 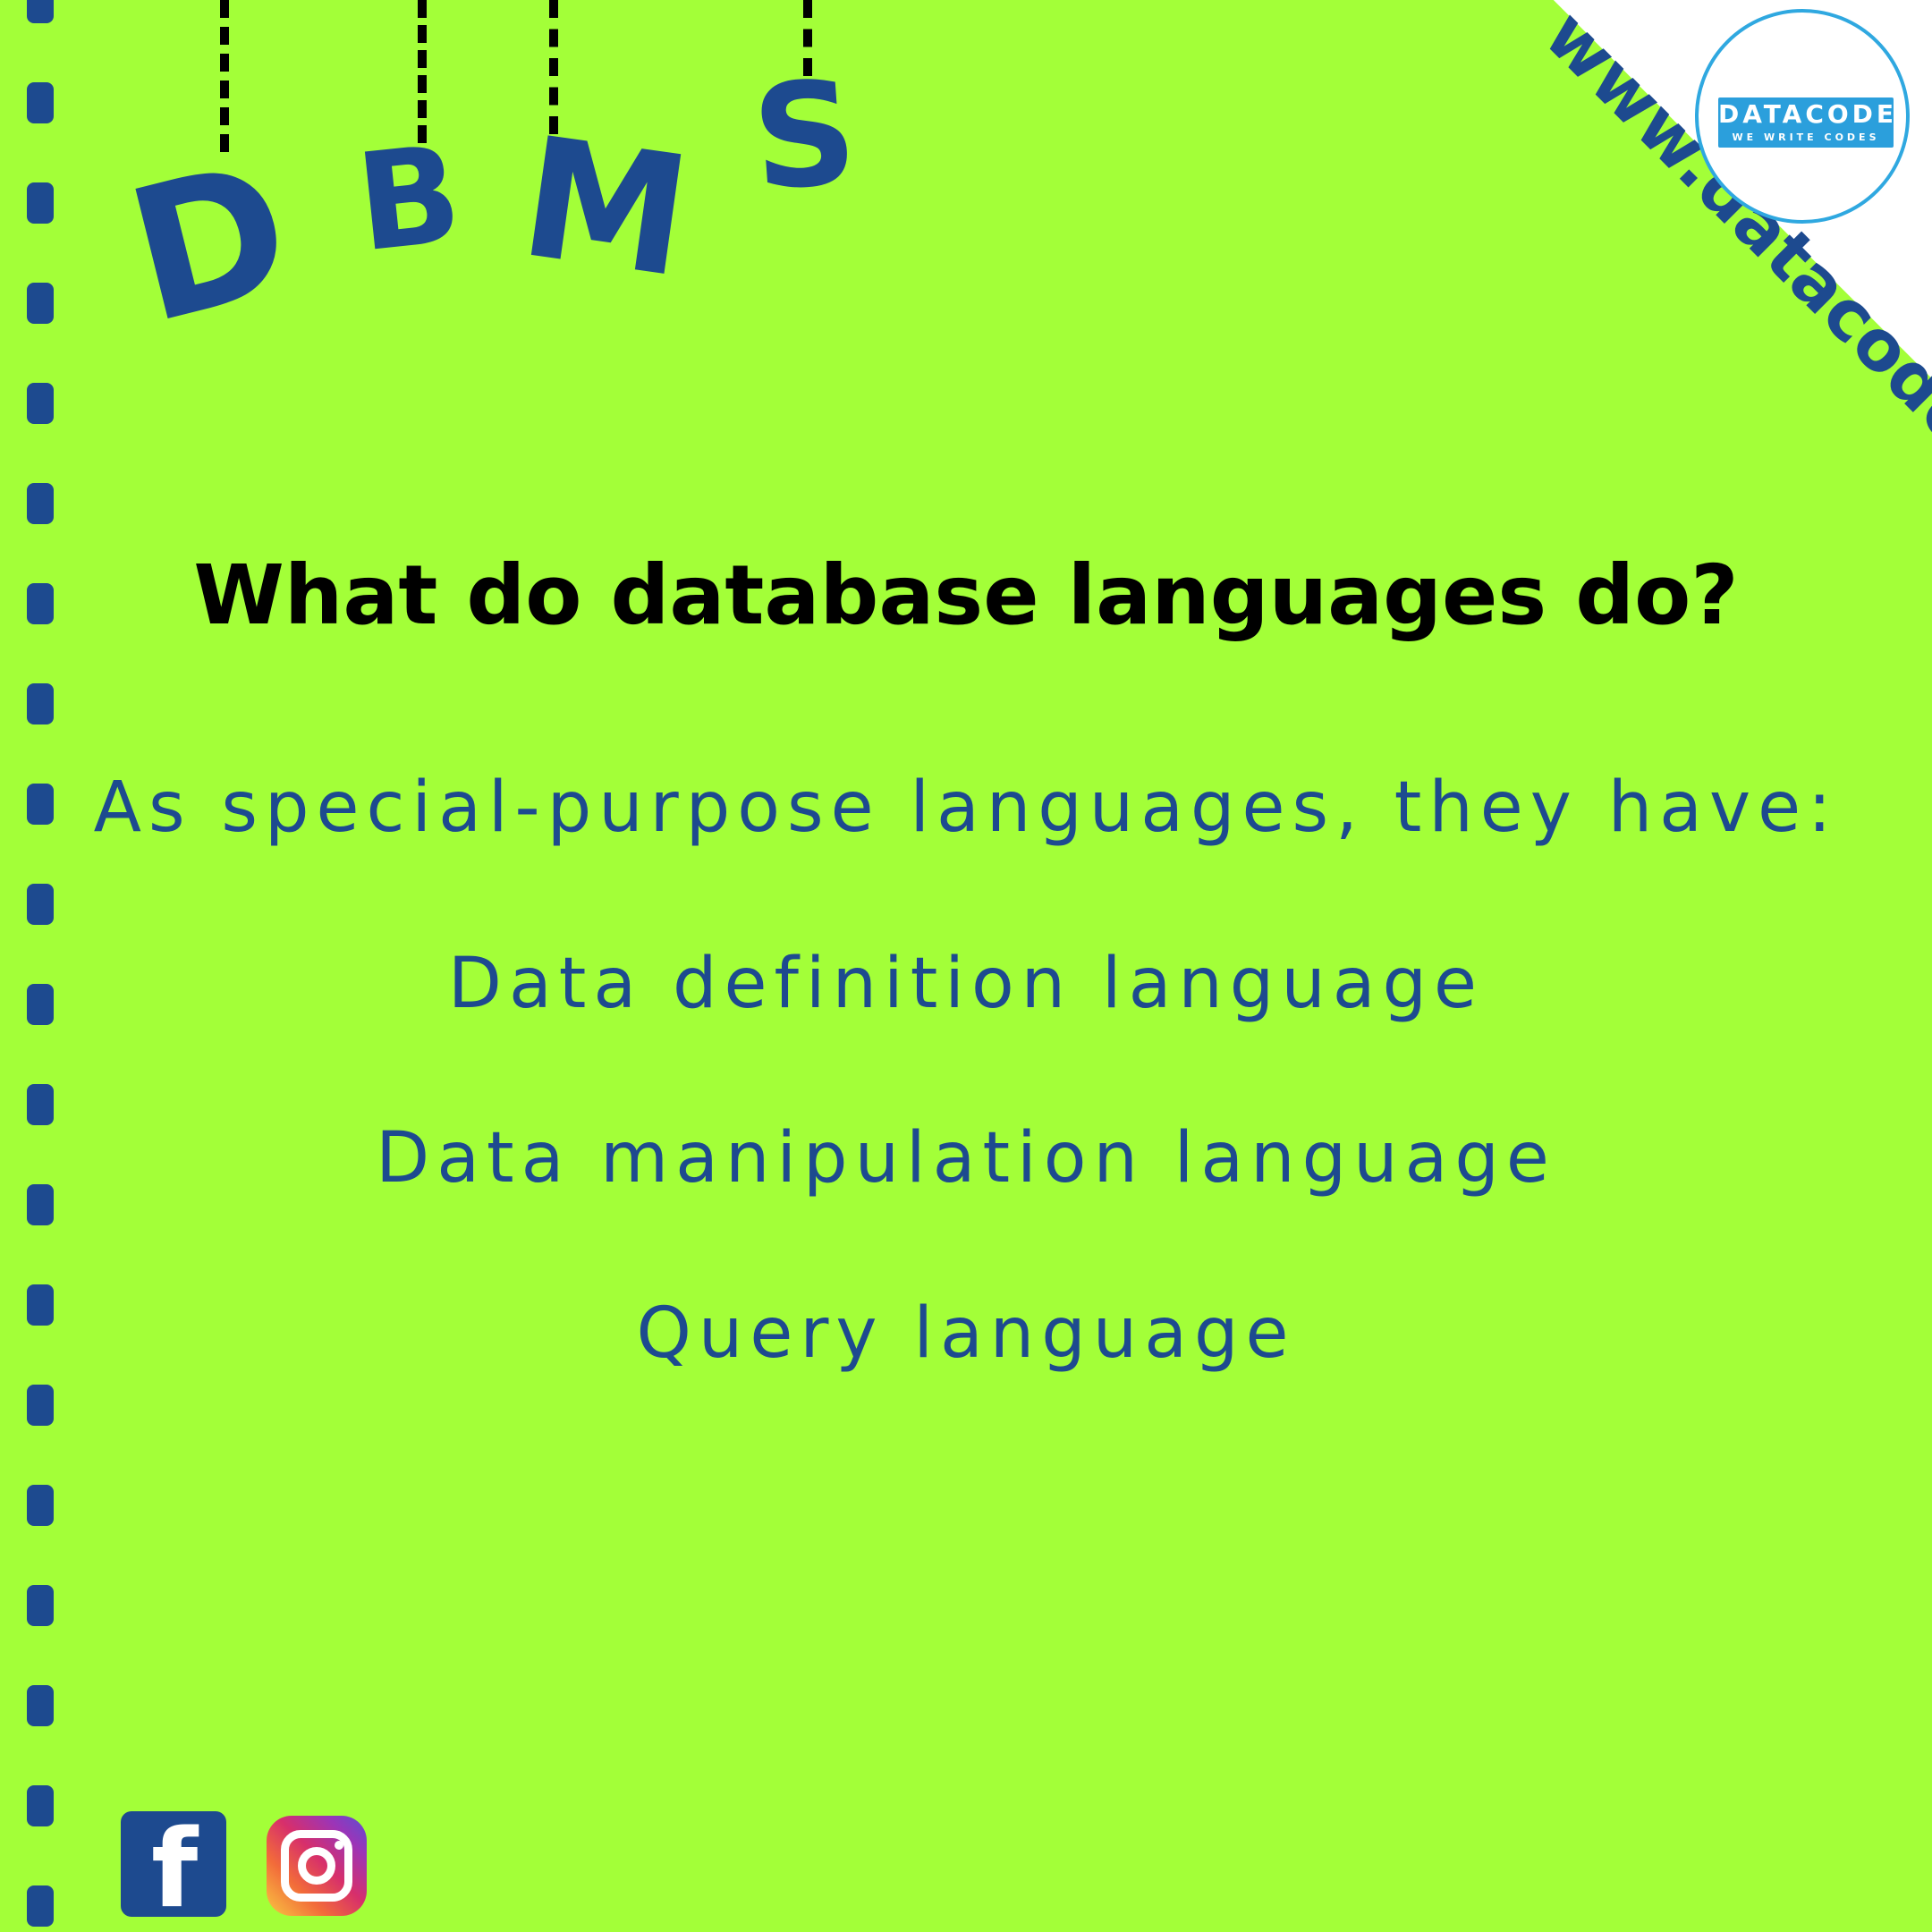 I want to click on page-heading: What do database languages do?, so click(x=966, y=595).